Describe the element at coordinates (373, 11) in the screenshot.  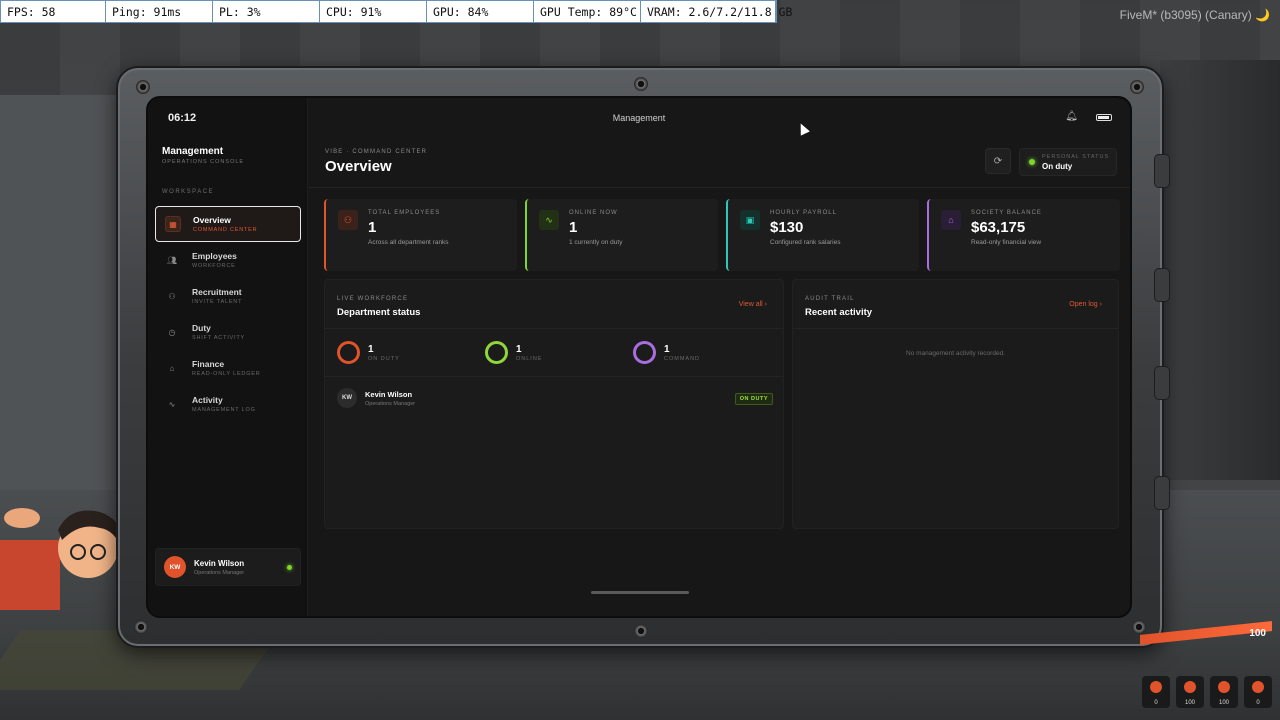
I see `cpu-readout: CPU: 91%` at that location.